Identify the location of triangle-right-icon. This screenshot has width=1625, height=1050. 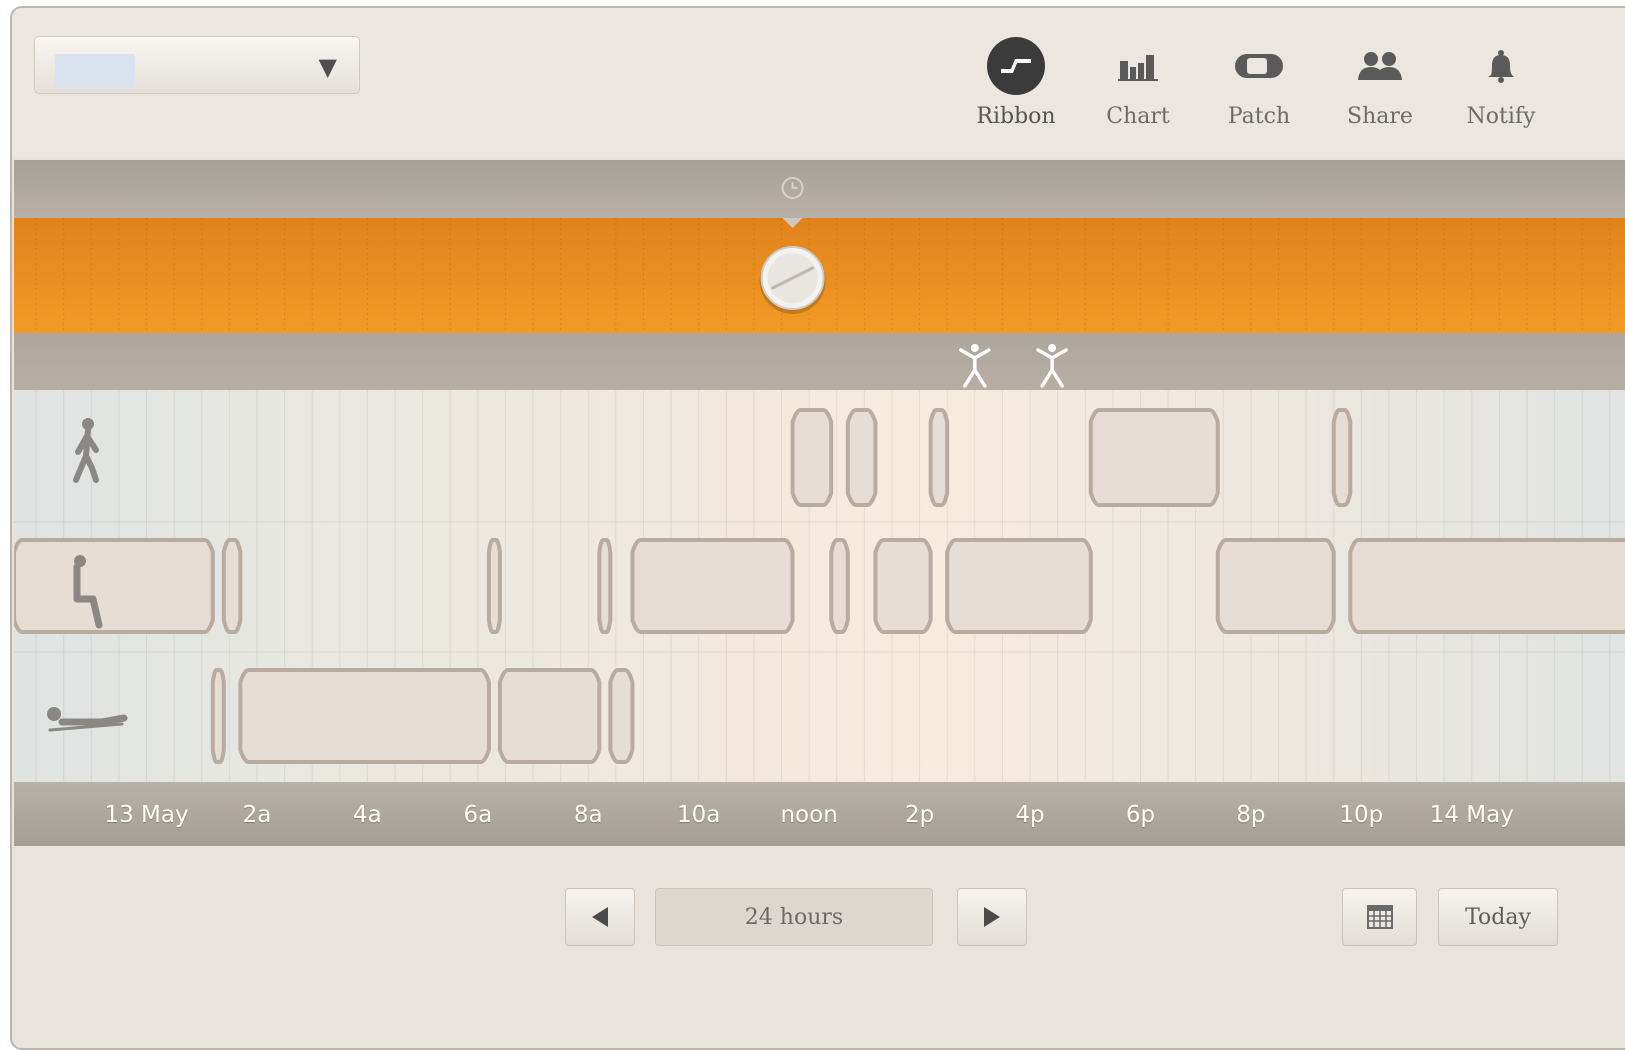
(992, 917).